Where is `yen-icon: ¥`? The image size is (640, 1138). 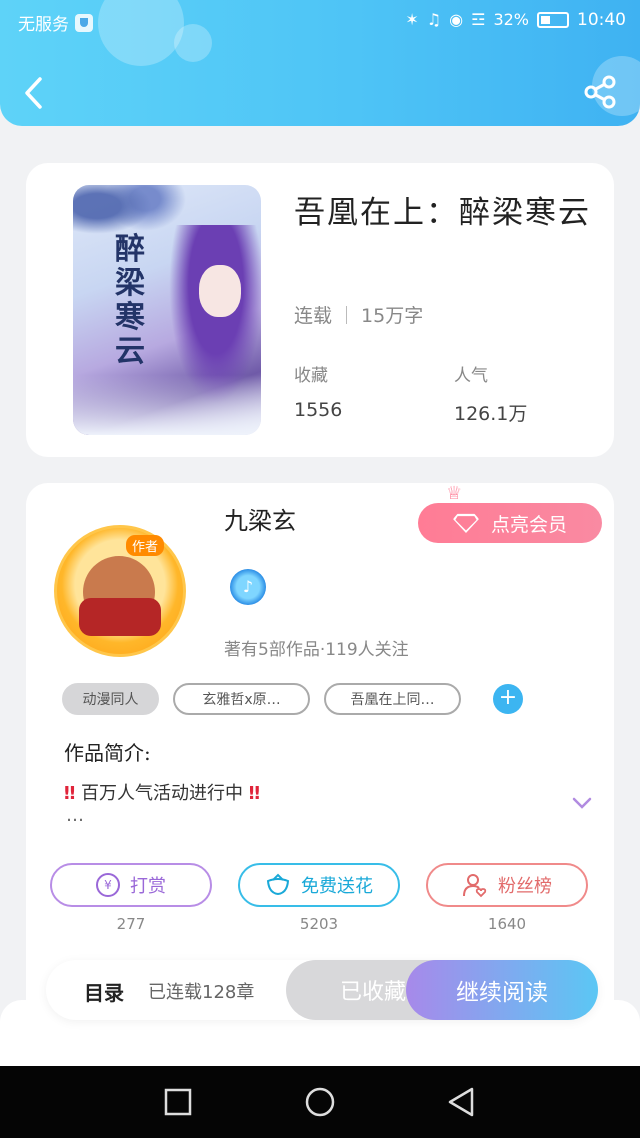
yen-icon: ¥ is located at coordinates (108, 885).